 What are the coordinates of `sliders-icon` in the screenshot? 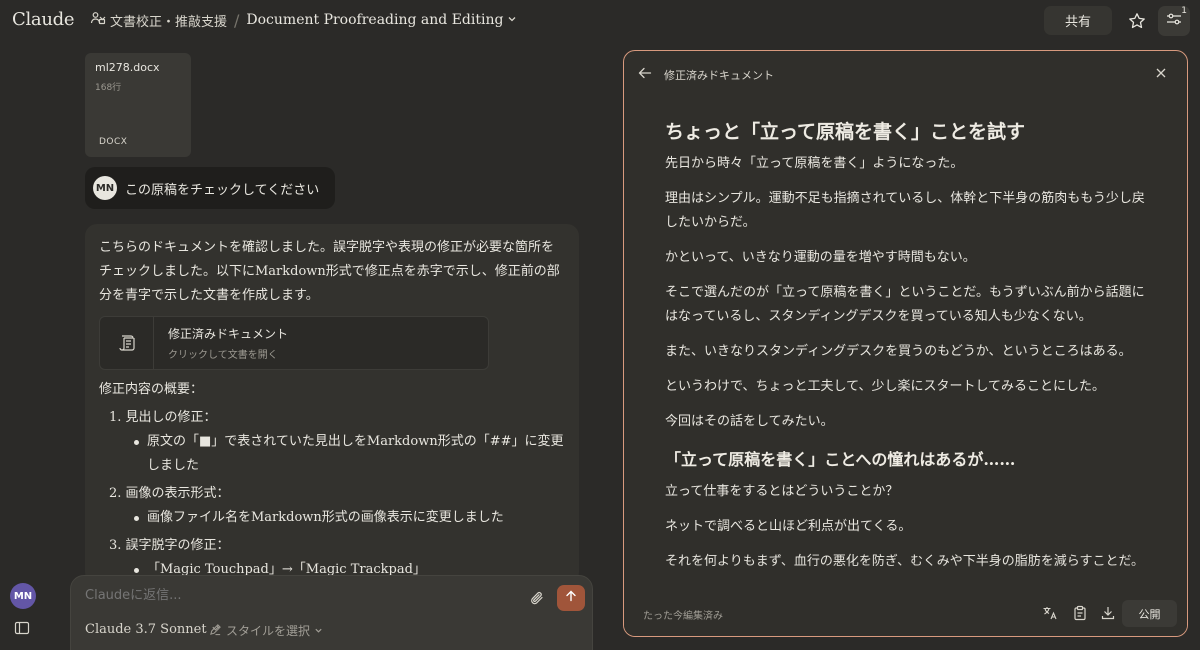 It's located at (1174, 21).